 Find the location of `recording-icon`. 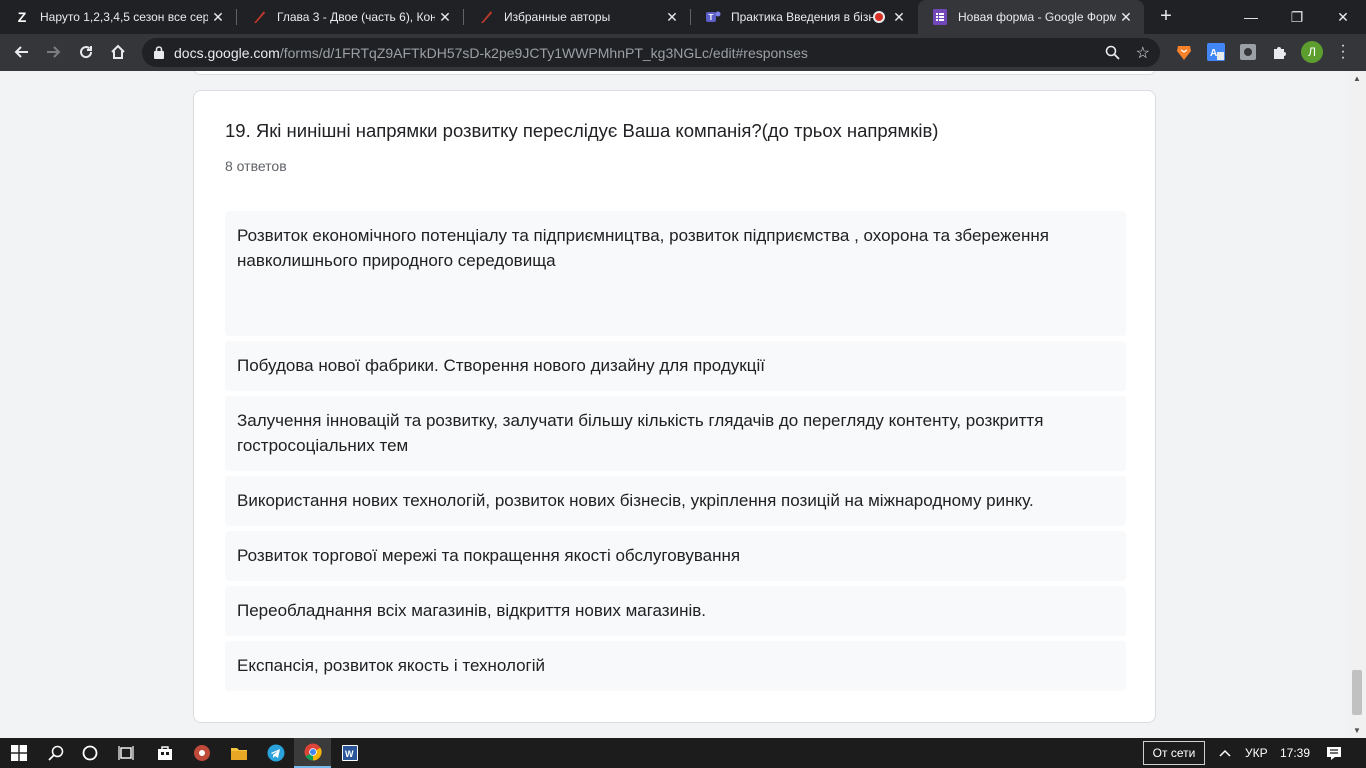

recording-icon is located at coordinates (879, 17).